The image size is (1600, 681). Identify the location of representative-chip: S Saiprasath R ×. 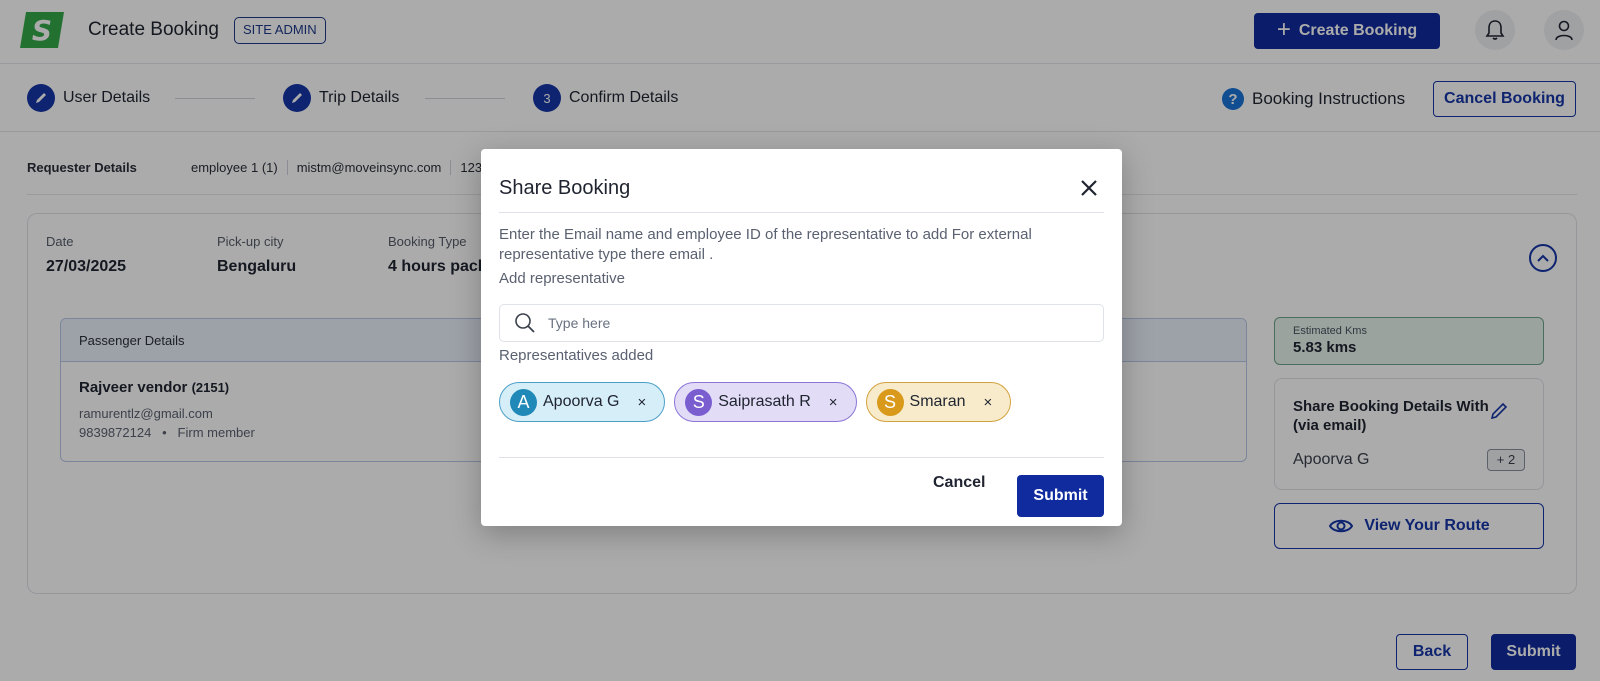
(765, 402).